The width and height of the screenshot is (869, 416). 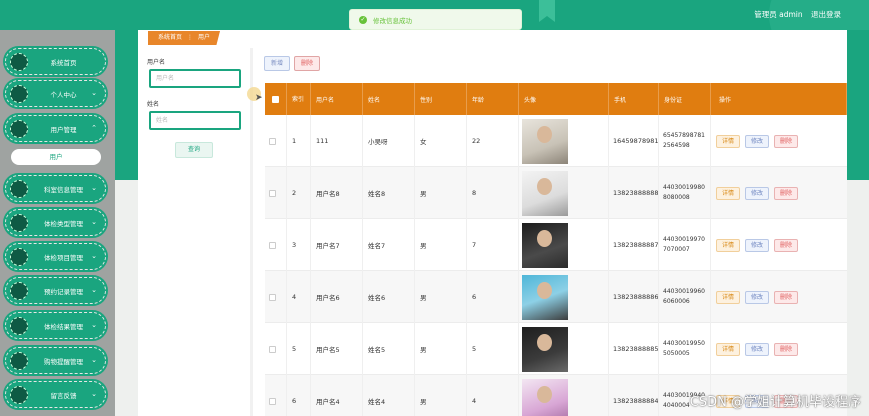 I want to click on cell-id-card: 44030019960 6060006, so click(x=685, y=297).